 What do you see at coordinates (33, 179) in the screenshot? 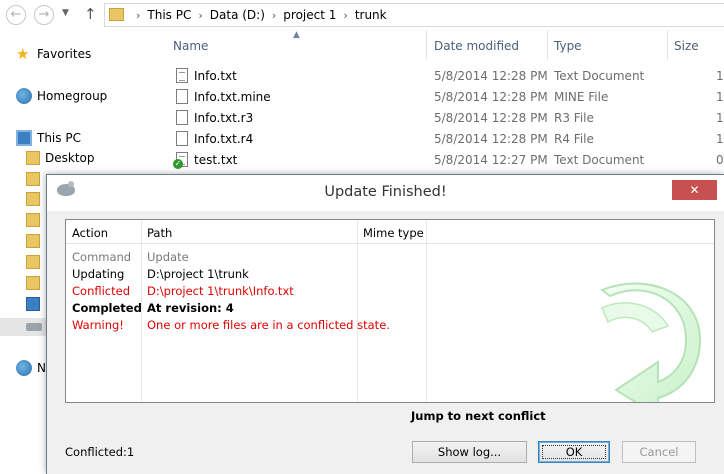
I see `documents-folder-icon` at bounding box center [33, 179].